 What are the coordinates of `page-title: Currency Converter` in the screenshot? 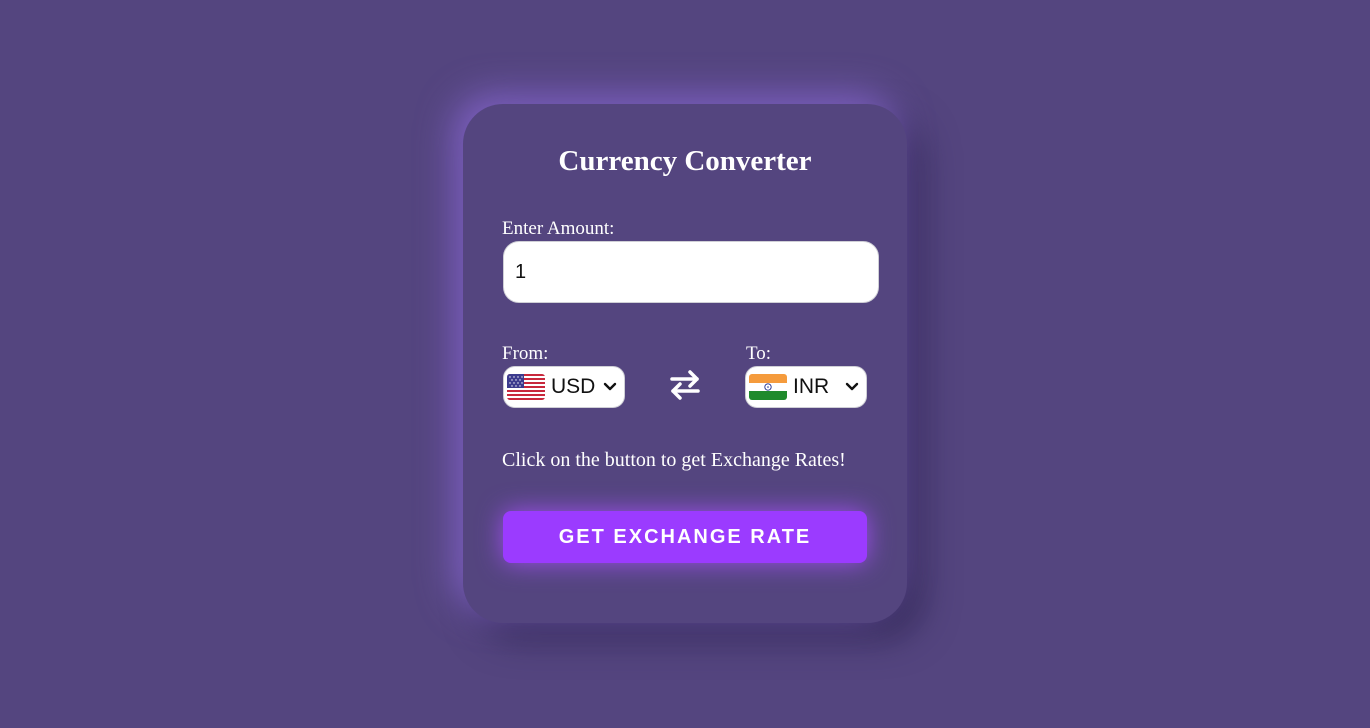 It's located at (685, 161).